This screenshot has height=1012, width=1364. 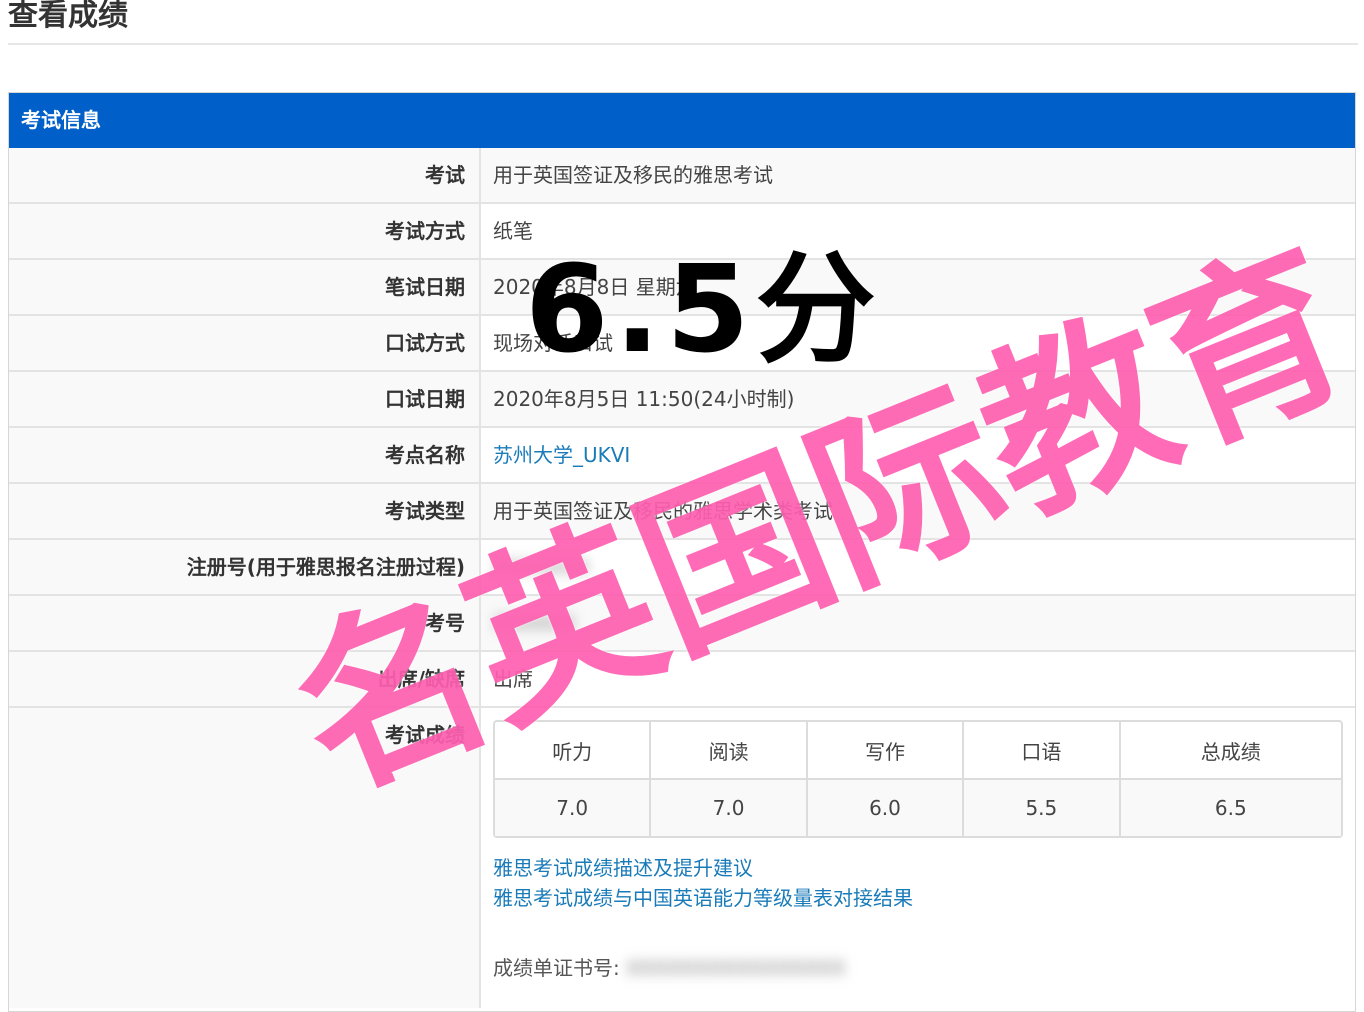 What do you see at coordinates (703, 898) in the screenshot?
I see `cse-alignment-link: 雅思考试成绩与中国英语能力等级量表对接结果` at bounding box center [703, 898].